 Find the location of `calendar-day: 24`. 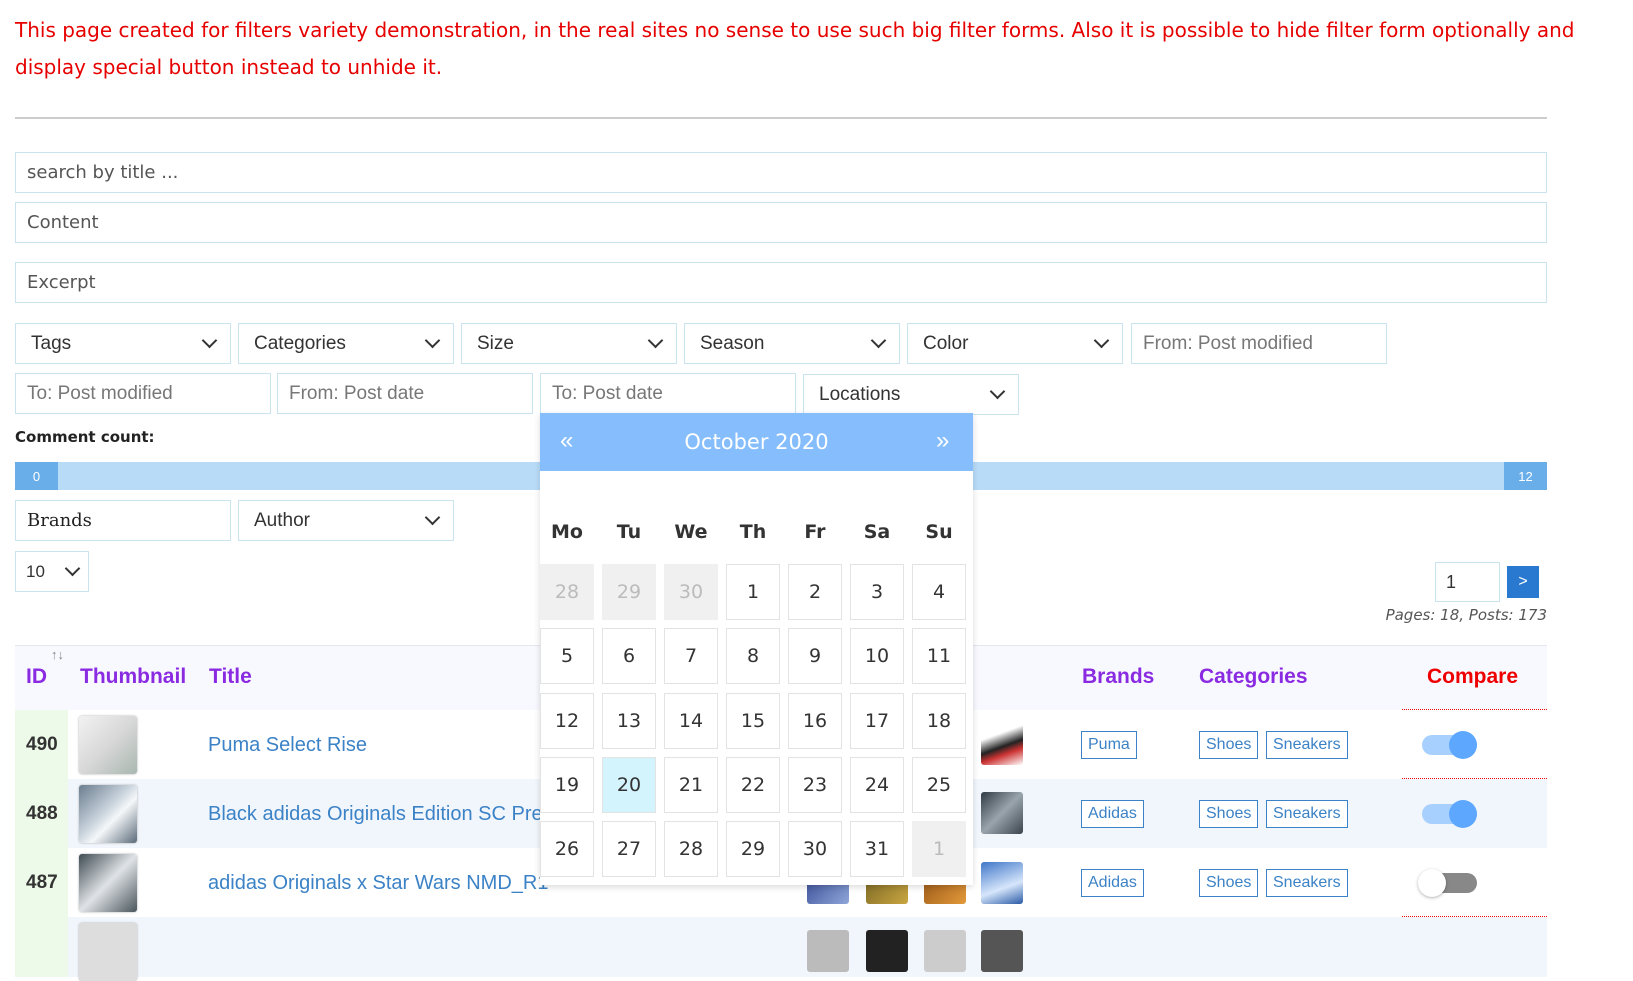

calendar-day: 24 is located at coordinates (877, 785).